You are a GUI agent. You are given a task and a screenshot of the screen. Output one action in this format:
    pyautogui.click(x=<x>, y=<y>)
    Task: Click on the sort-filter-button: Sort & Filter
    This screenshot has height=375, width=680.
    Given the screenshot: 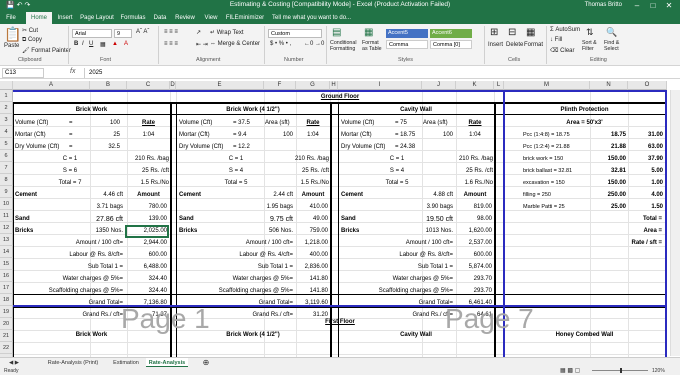 What is the action you would take?
    pyautogui.click(x=593, y=46)
    